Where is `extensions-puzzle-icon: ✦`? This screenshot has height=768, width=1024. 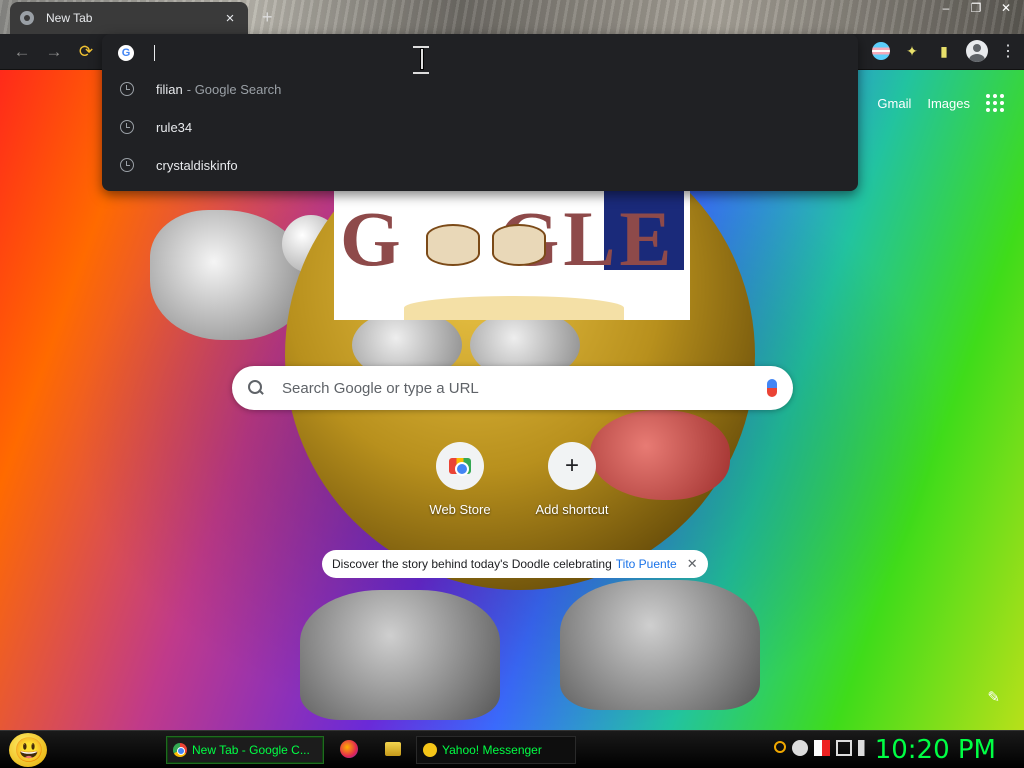 extensions-puzzle-icon: ✦ is located at coordinates (912, 51).